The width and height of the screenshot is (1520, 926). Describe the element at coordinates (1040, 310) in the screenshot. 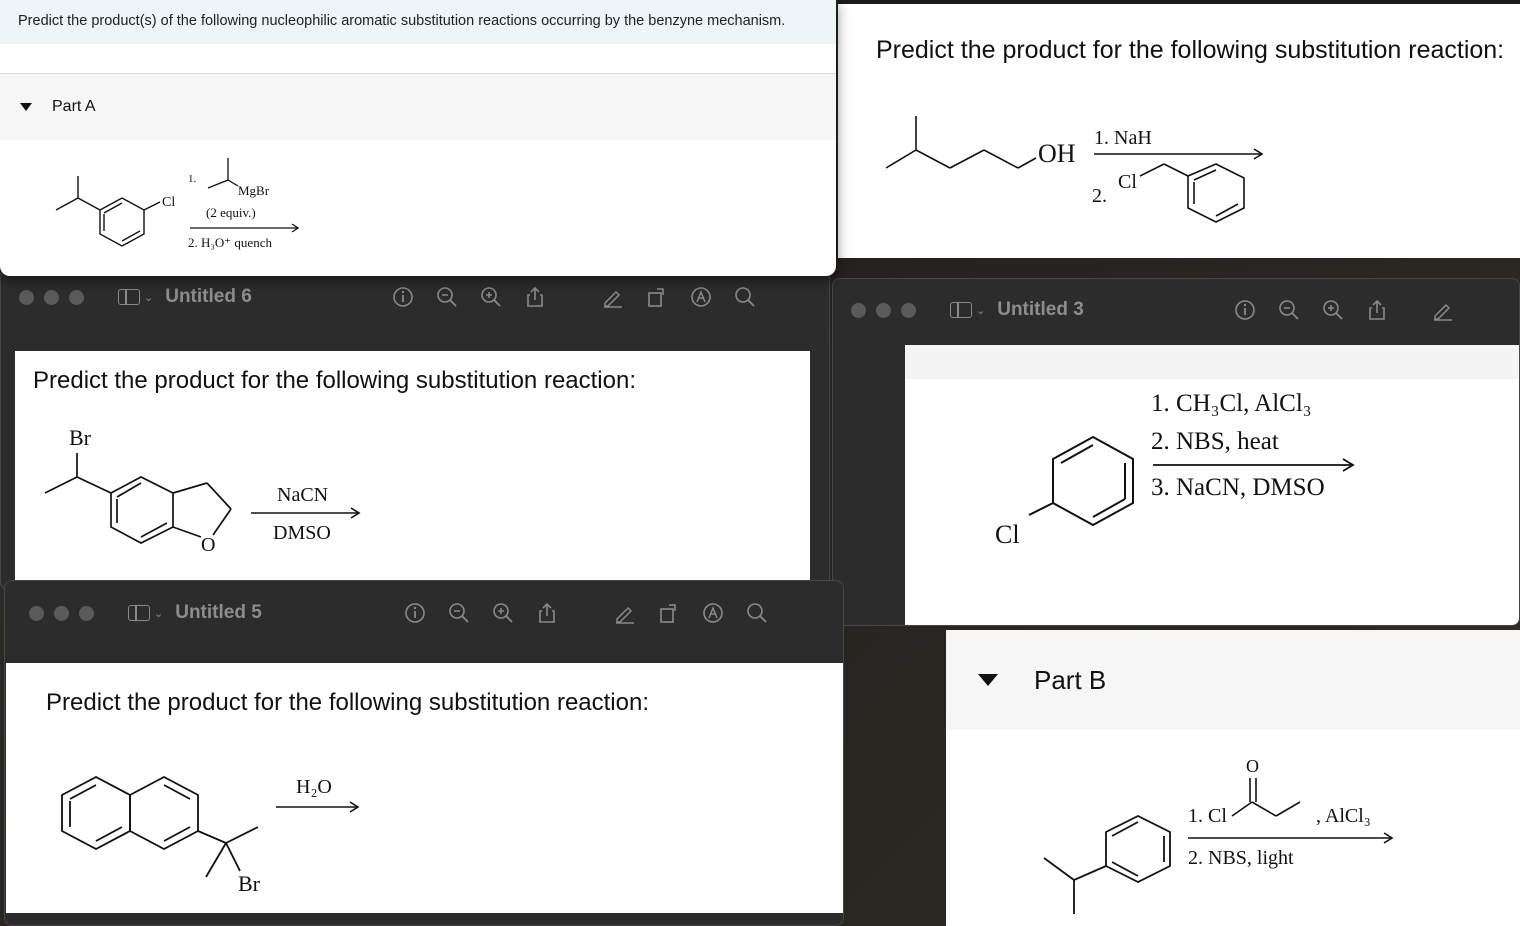

I see `document-title: Untitled 3` at that location.